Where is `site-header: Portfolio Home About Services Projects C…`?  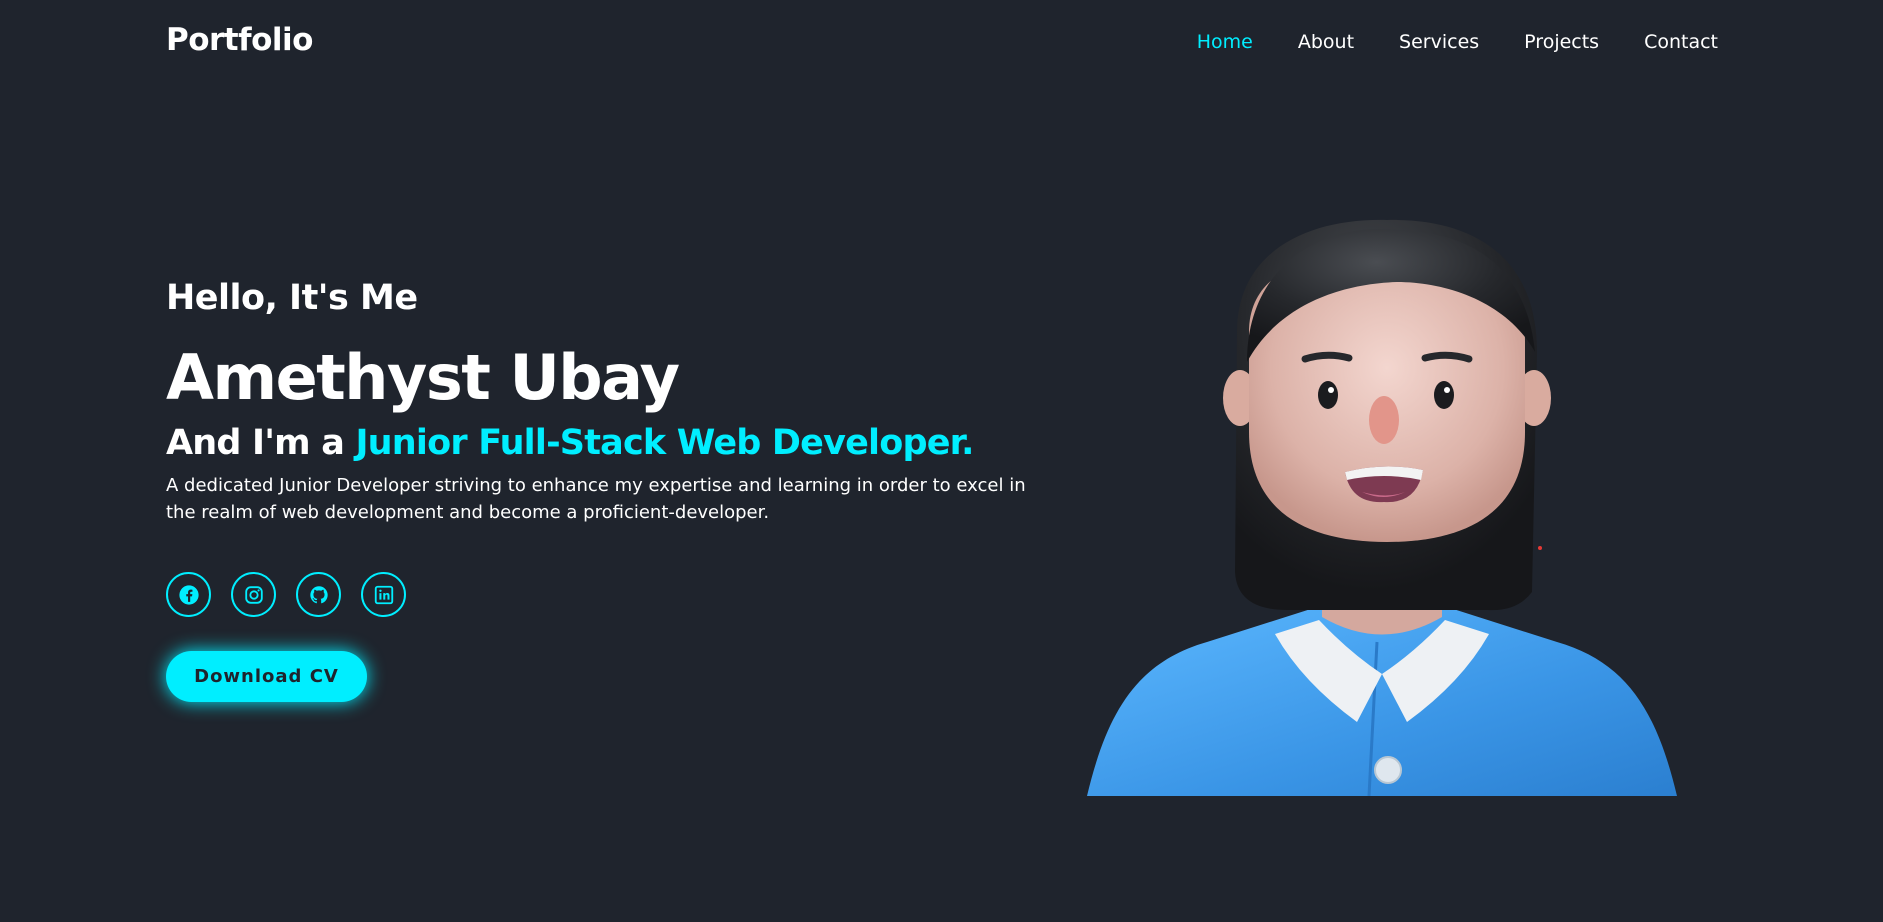 site-header: Portfolio Home About Services Projects C… is located at coordinates (941, 44).